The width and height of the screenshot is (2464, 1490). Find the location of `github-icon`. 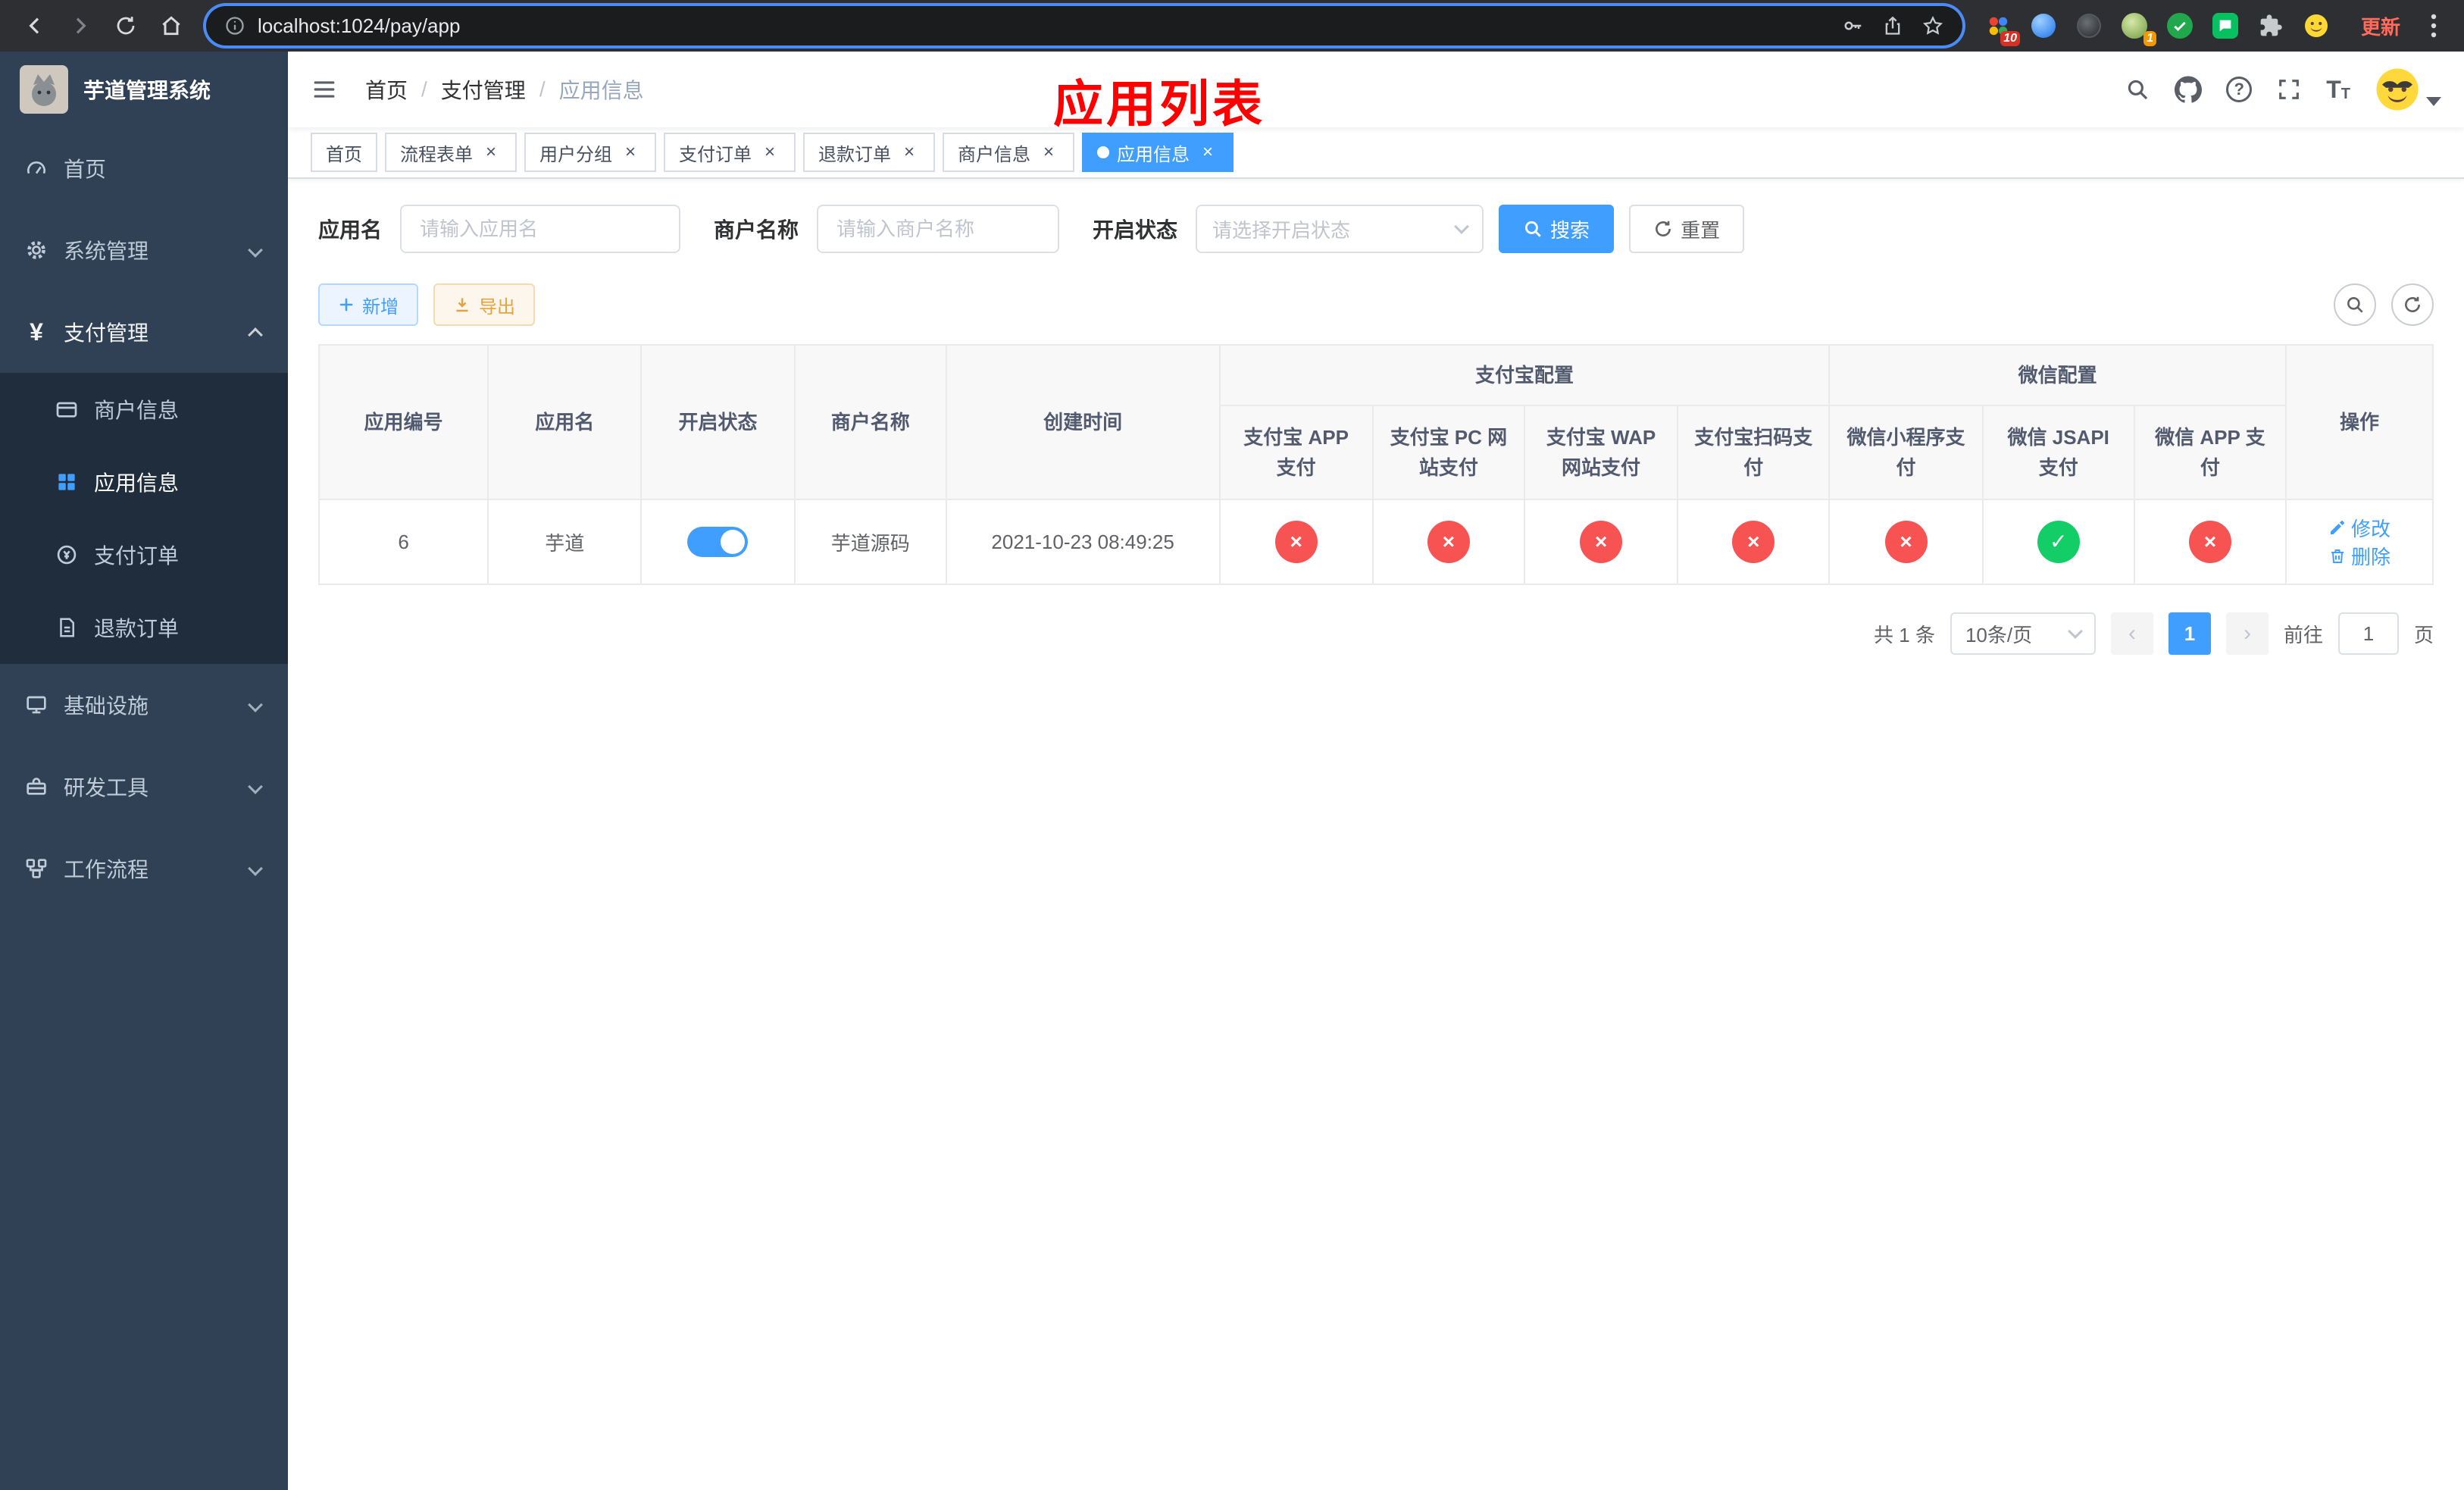

github-icon is located at coordinates (2189, 89).